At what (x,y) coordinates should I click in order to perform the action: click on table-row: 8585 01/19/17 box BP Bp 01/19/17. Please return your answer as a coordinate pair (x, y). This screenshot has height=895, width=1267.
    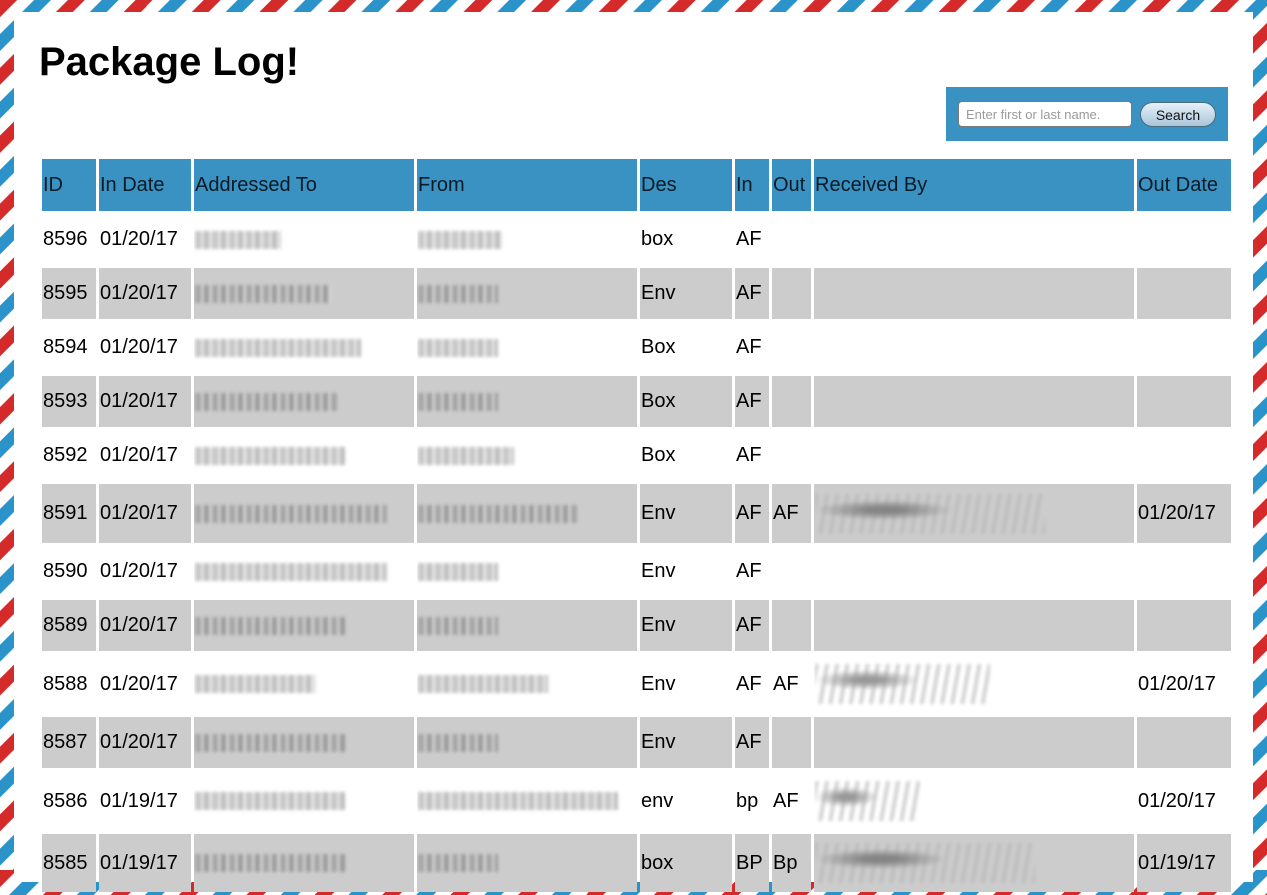
    Looking at the image, I should click on (636, 863).